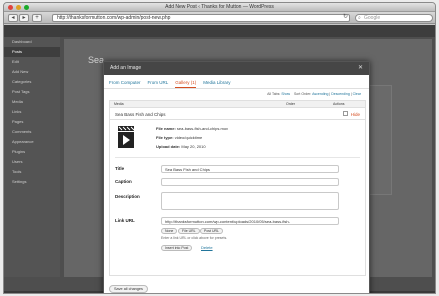 The height and width of the screenshot is (296, 439). What do you see at coordinates (189, 231) in the screenshot?
I see `file-url-button: File URL` at bounding box center [189, 231].